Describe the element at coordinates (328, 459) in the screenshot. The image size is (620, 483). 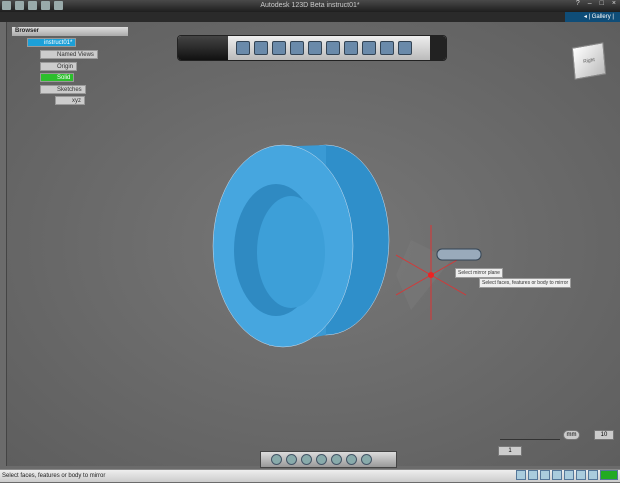
I see `navigation-bar` at that location.